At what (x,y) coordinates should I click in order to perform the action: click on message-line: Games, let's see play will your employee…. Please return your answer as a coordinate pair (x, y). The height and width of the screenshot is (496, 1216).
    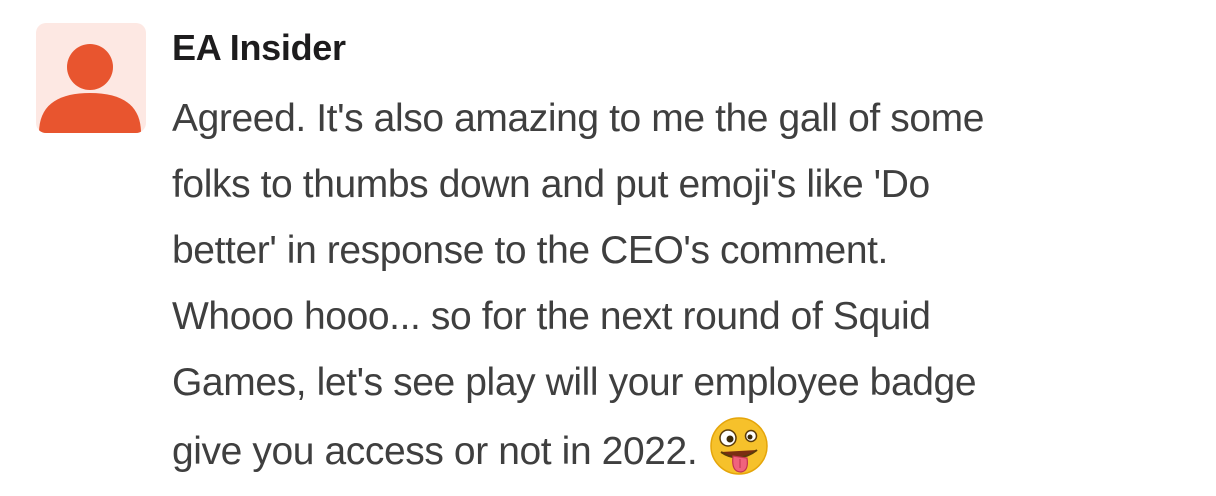
    Looking at the image, I should click on (574, 382).